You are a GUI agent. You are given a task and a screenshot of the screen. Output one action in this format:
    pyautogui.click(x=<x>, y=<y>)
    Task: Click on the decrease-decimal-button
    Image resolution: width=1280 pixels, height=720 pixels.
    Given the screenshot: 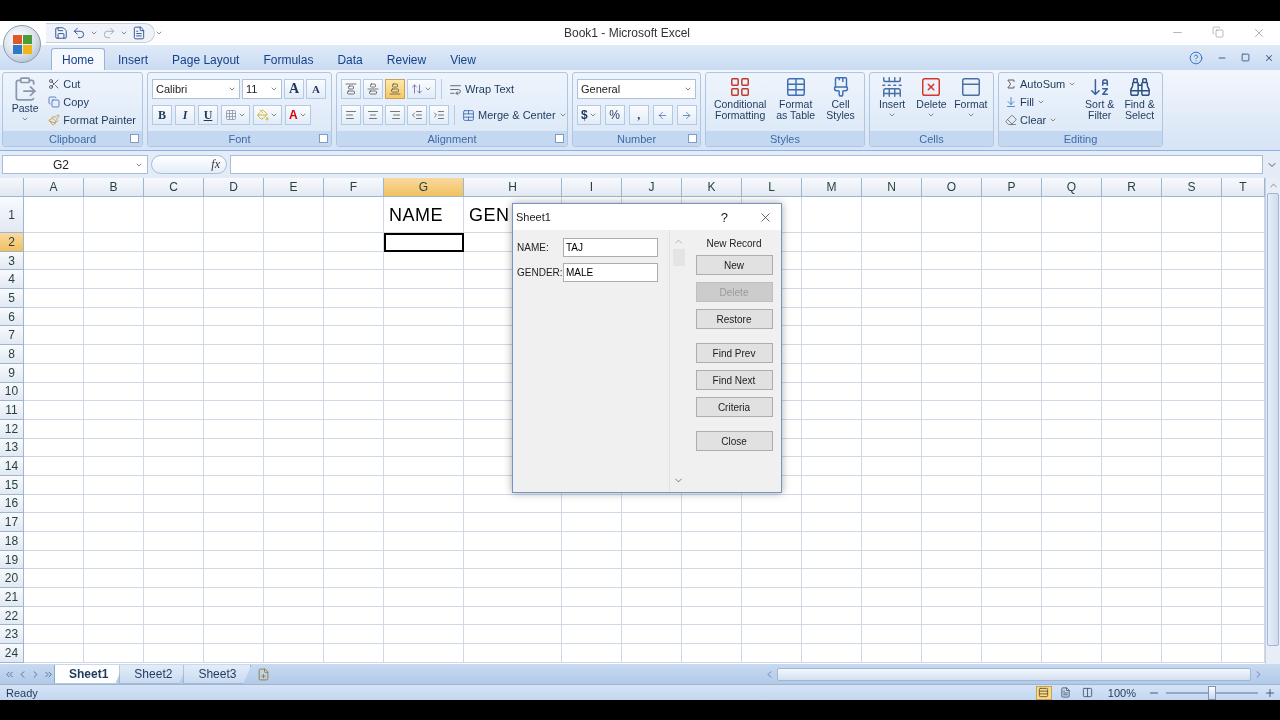 What is the action you would take?
    pyautogui.click(x=686, y=115)
    